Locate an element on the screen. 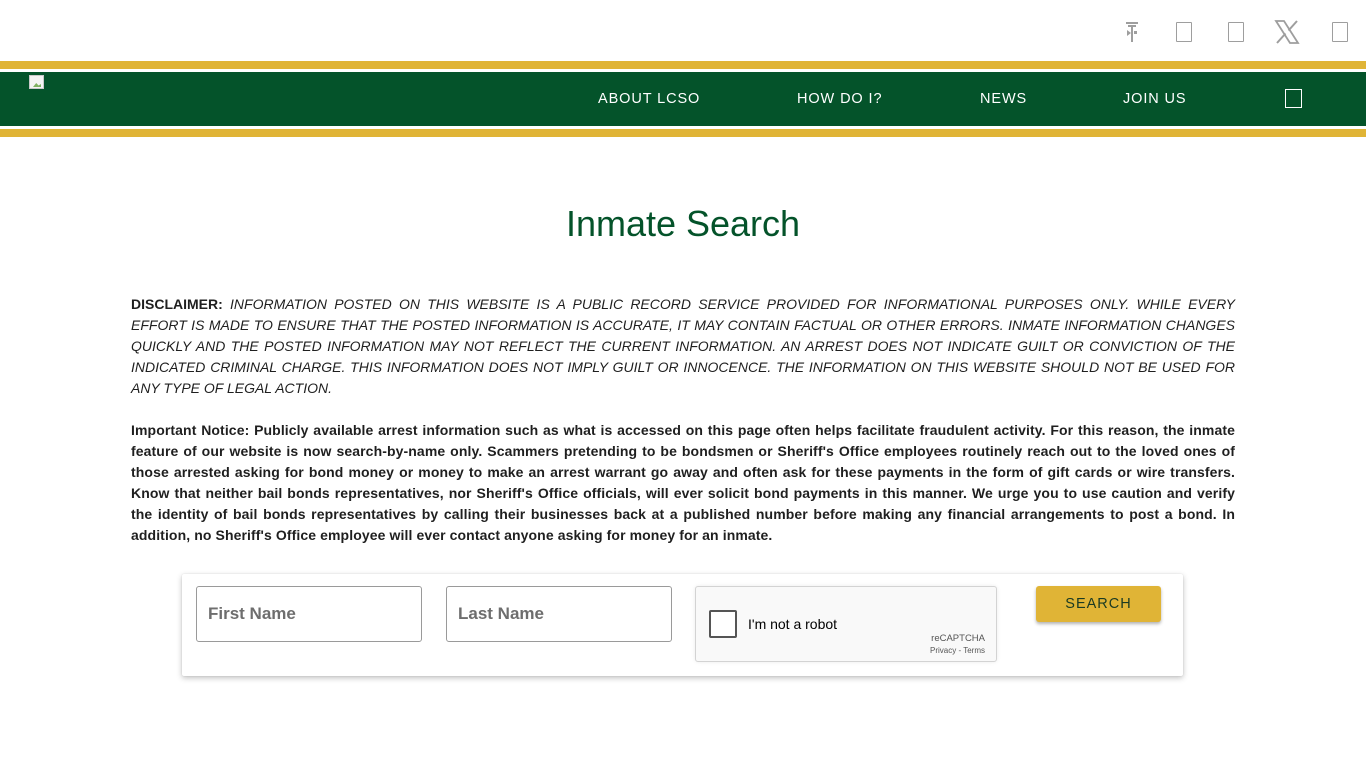  youtube-icon is located at coordinates (1340, 32).